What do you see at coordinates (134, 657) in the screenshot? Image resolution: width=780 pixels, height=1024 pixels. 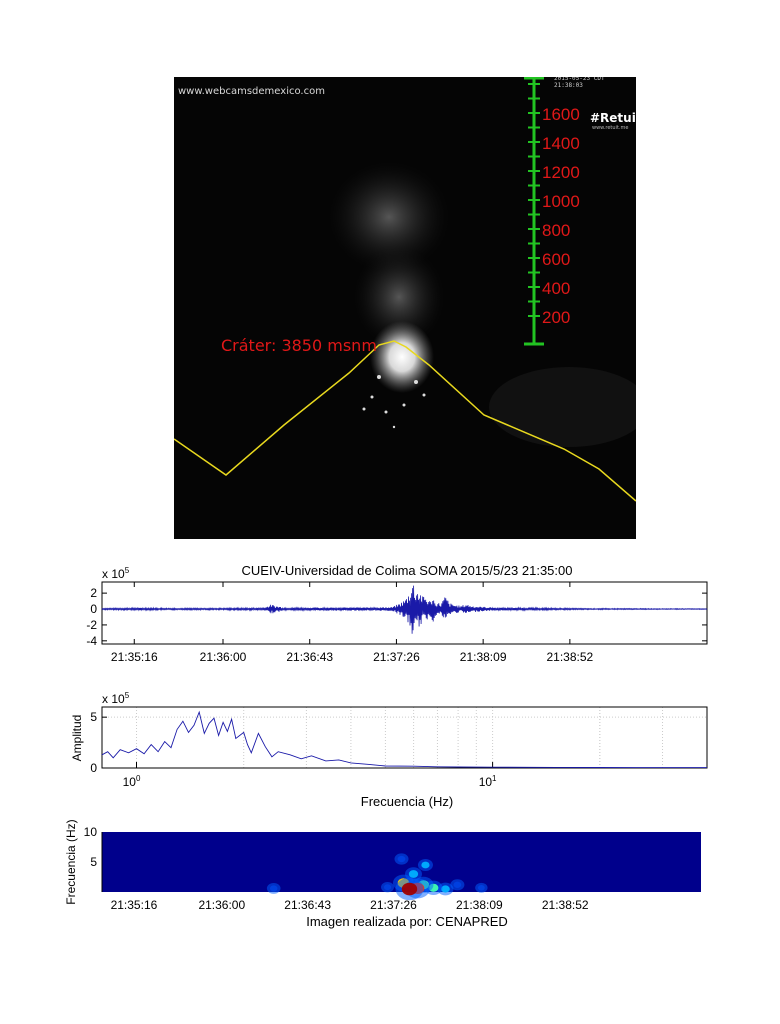 I see `seismogram-x-tick-label: 21:35:16` at bounding box center [134, 657].